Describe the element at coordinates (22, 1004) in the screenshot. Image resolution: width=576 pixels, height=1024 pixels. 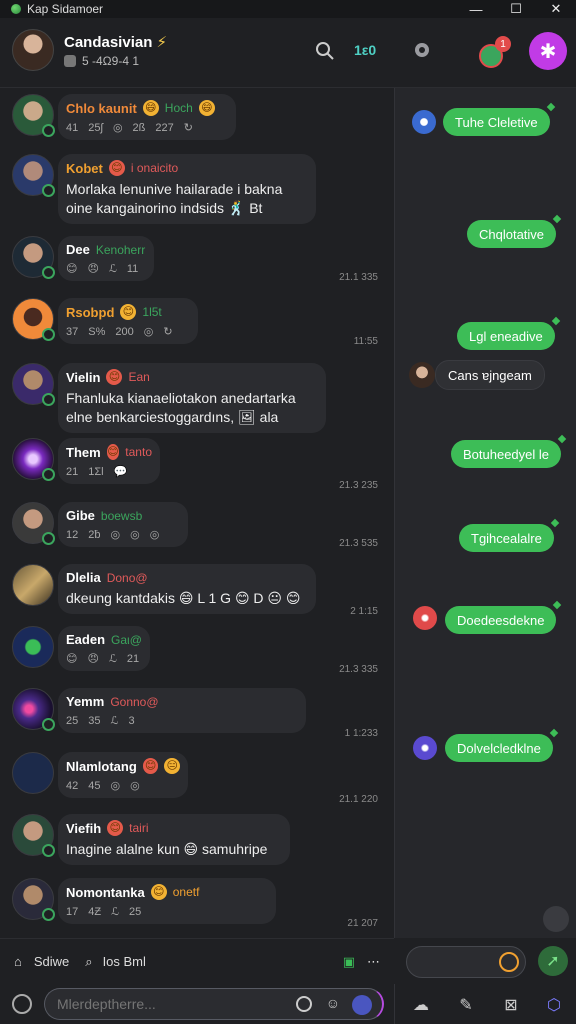
I see `attach-icon` at that location.